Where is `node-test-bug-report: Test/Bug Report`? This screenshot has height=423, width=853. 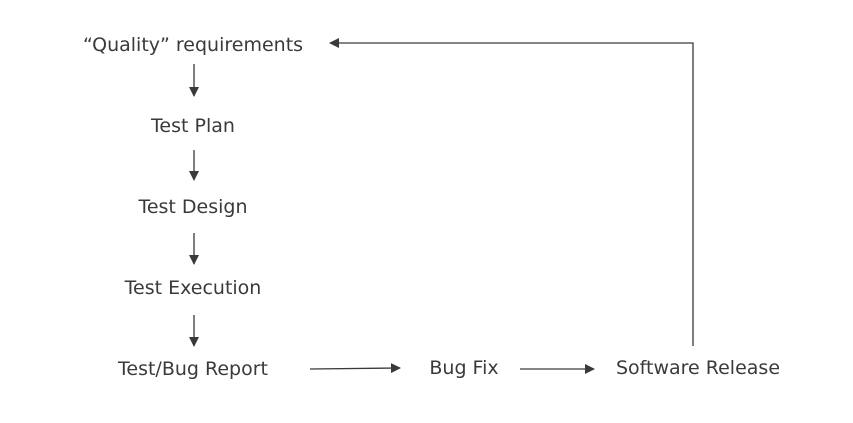 node-test-bug-report: Test/Bug Report is located at coordinates (193, 369).